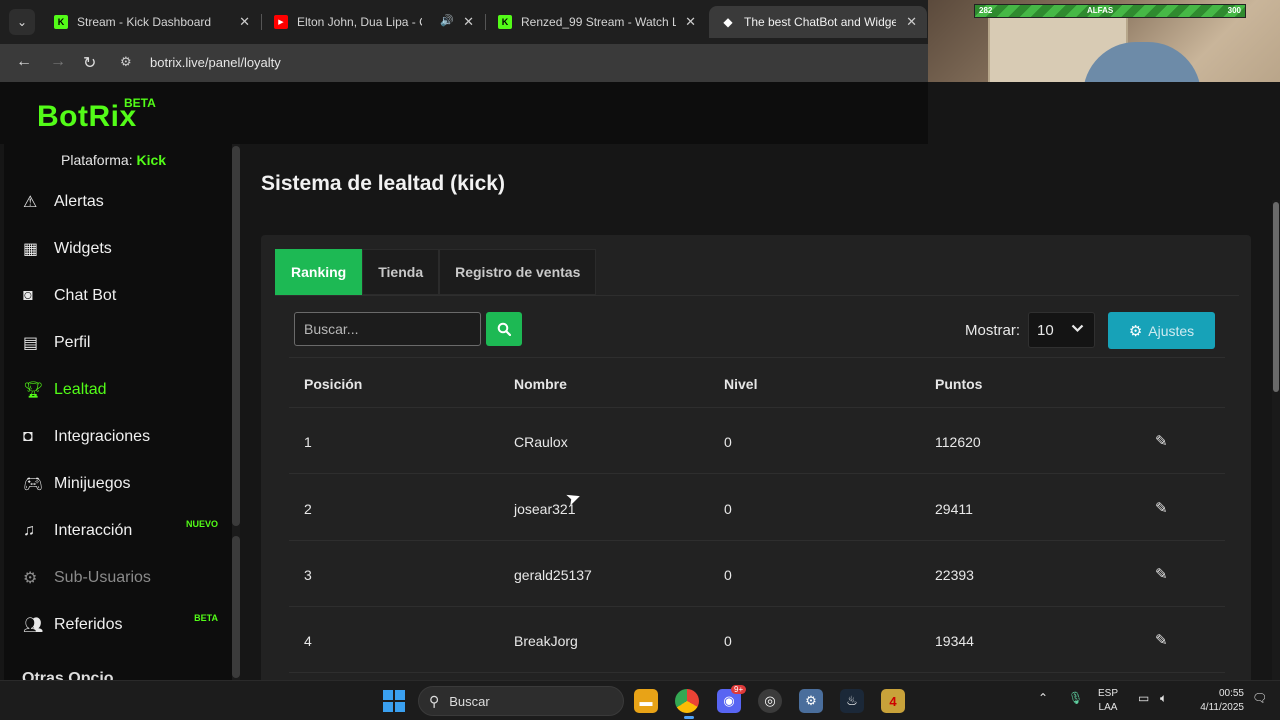  Describe the element at coordinates (540, 384) in the screenshot. I see `column-header-name: Nombre` at that location.